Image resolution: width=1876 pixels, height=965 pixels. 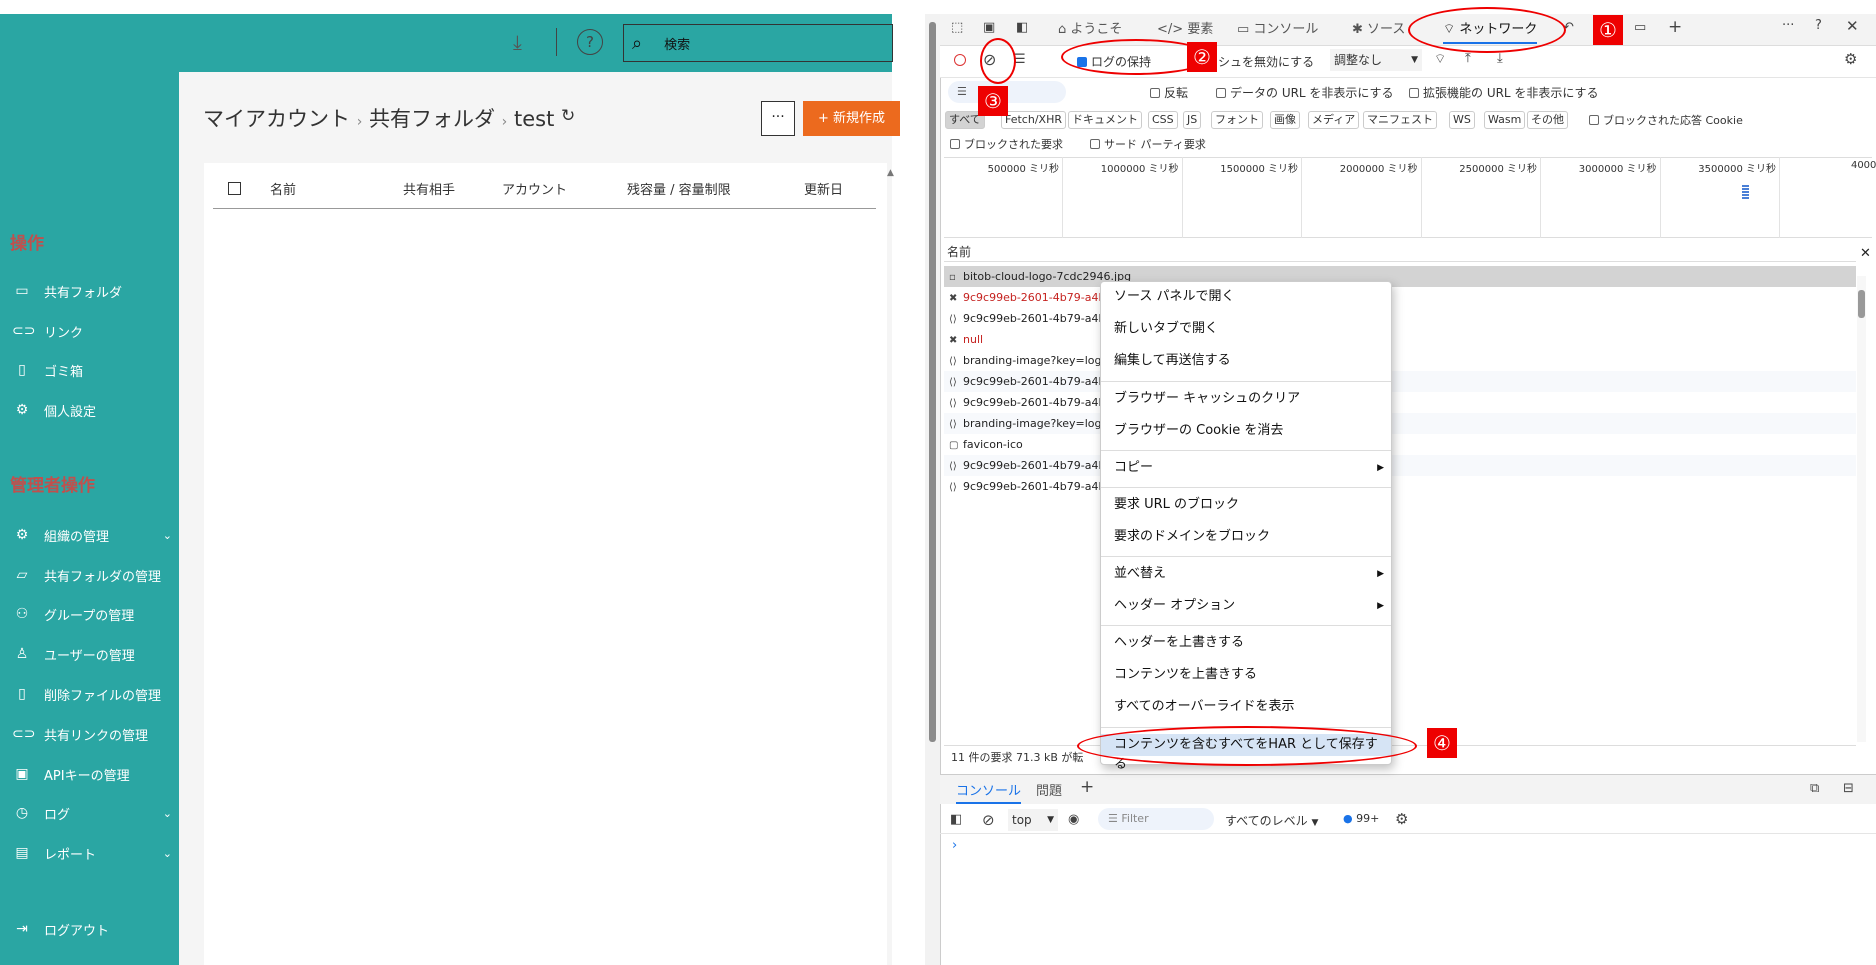 What do you see at coordinates (1850, 59) in the screenshot?
I see `settings-gear-icon: ⚙` at bounding box center [1850, 59].